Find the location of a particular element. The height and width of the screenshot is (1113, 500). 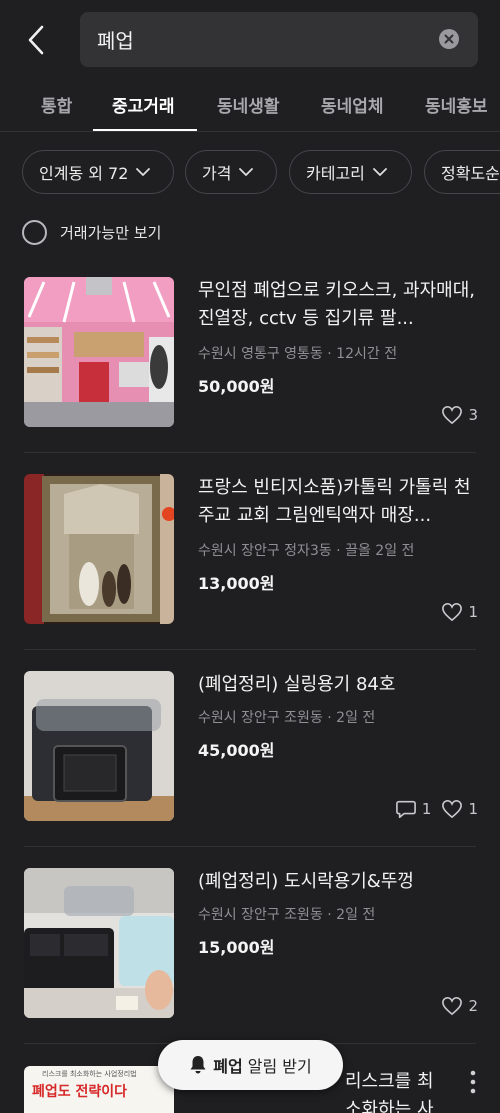

keyword-alert-button: 폐업 알림 받기 is located at coordinates (250, 1065).